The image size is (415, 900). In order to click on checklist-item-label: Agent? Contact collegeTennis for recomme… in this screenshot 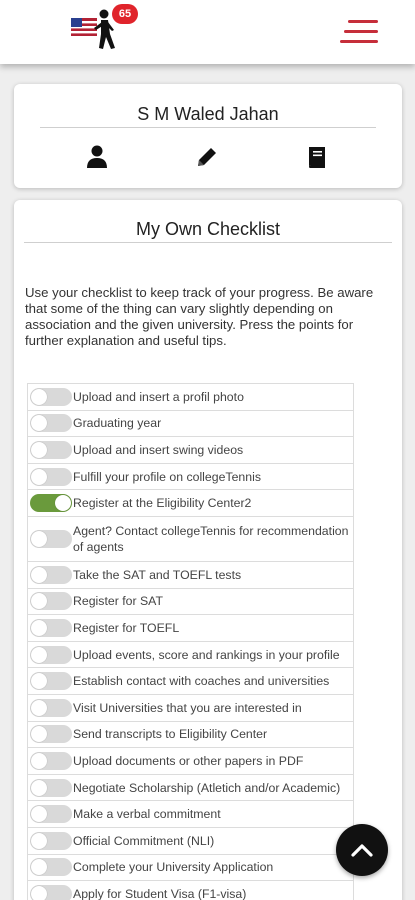, I will do `click(211, 539)`.